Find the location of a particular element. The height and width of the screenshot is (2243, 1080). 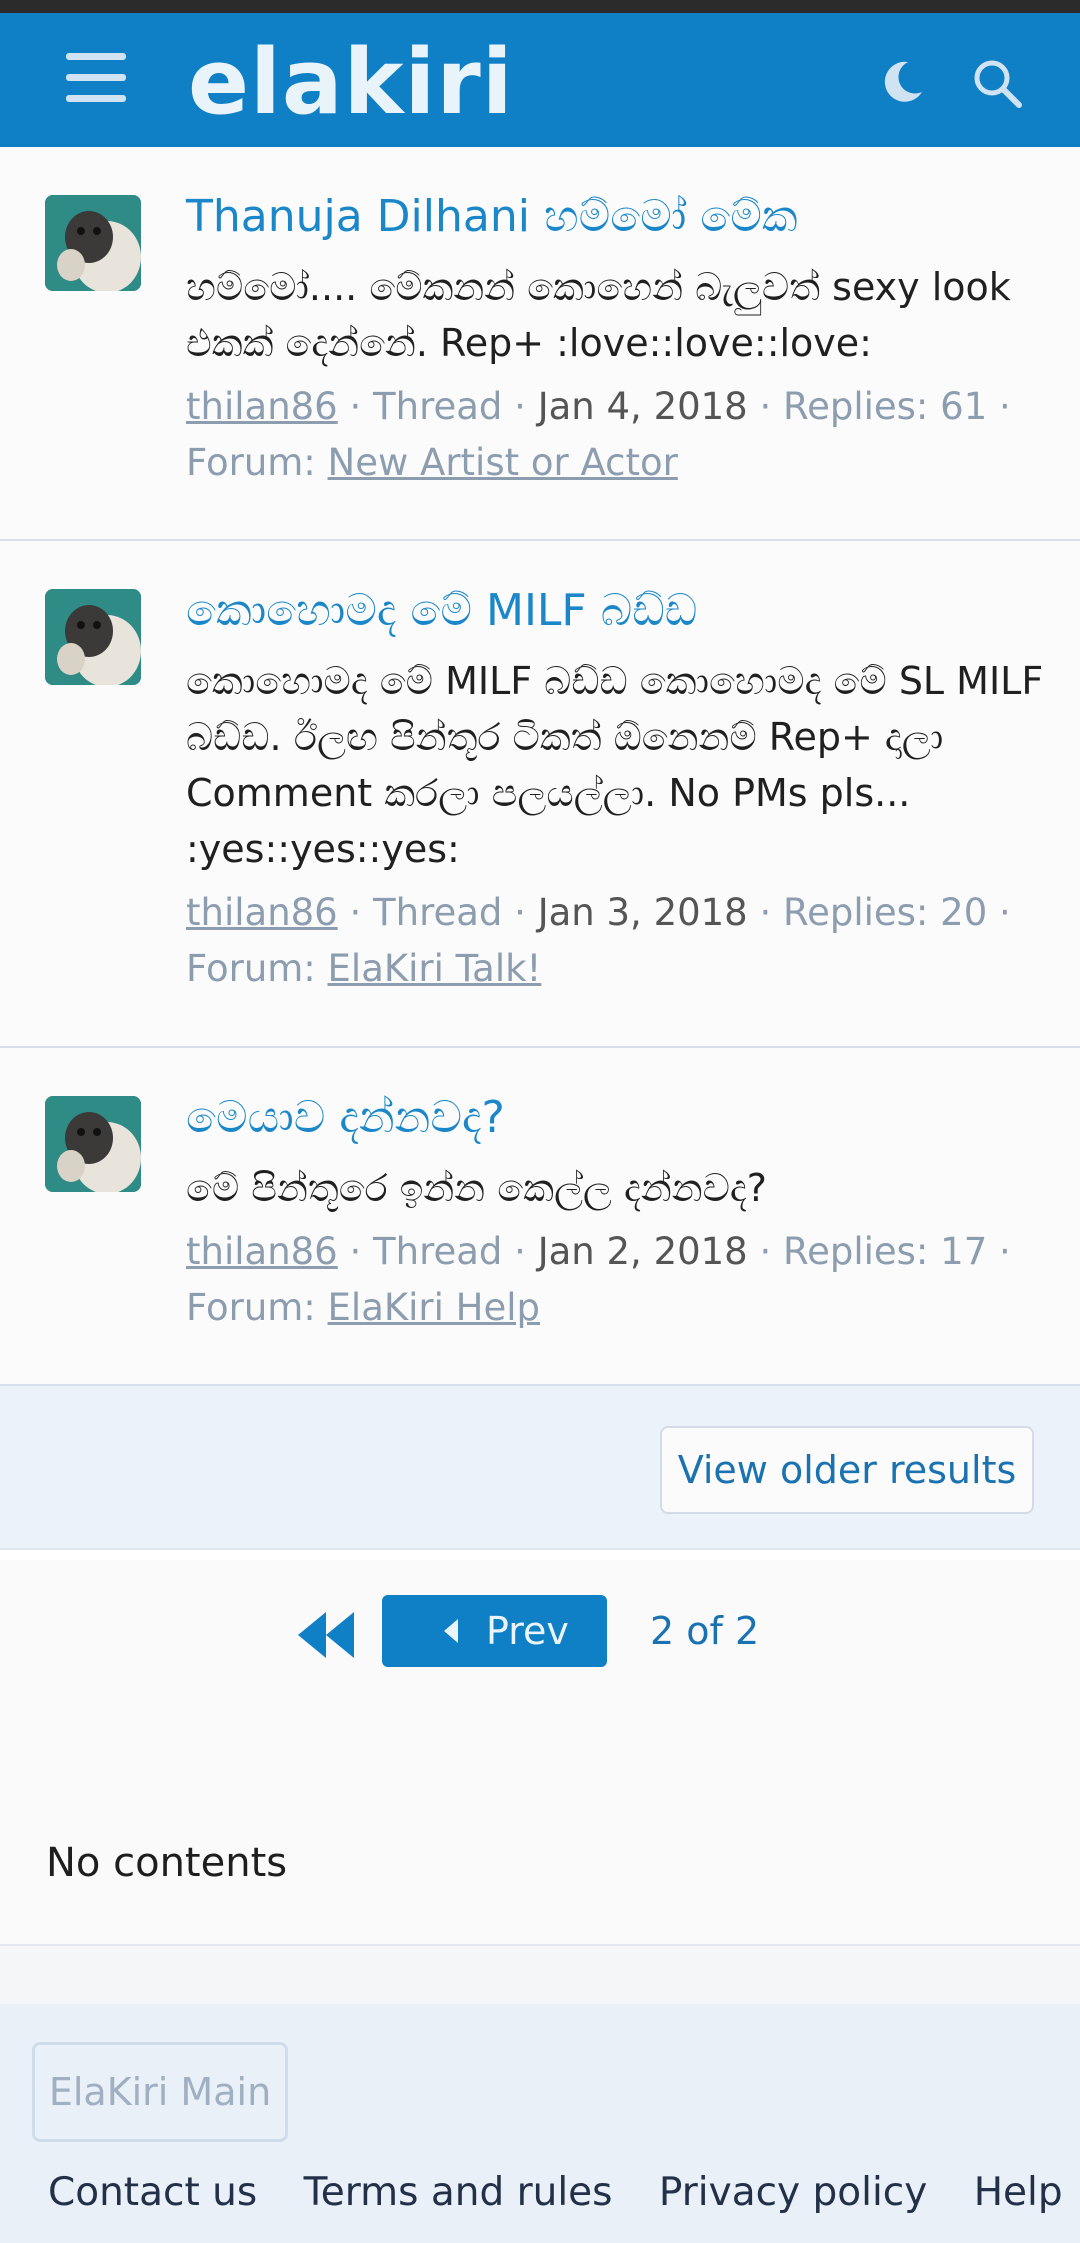

result-title-link: කොහොමද මේ MILF බඩ්ඩ is located at coordinates (441, 610).